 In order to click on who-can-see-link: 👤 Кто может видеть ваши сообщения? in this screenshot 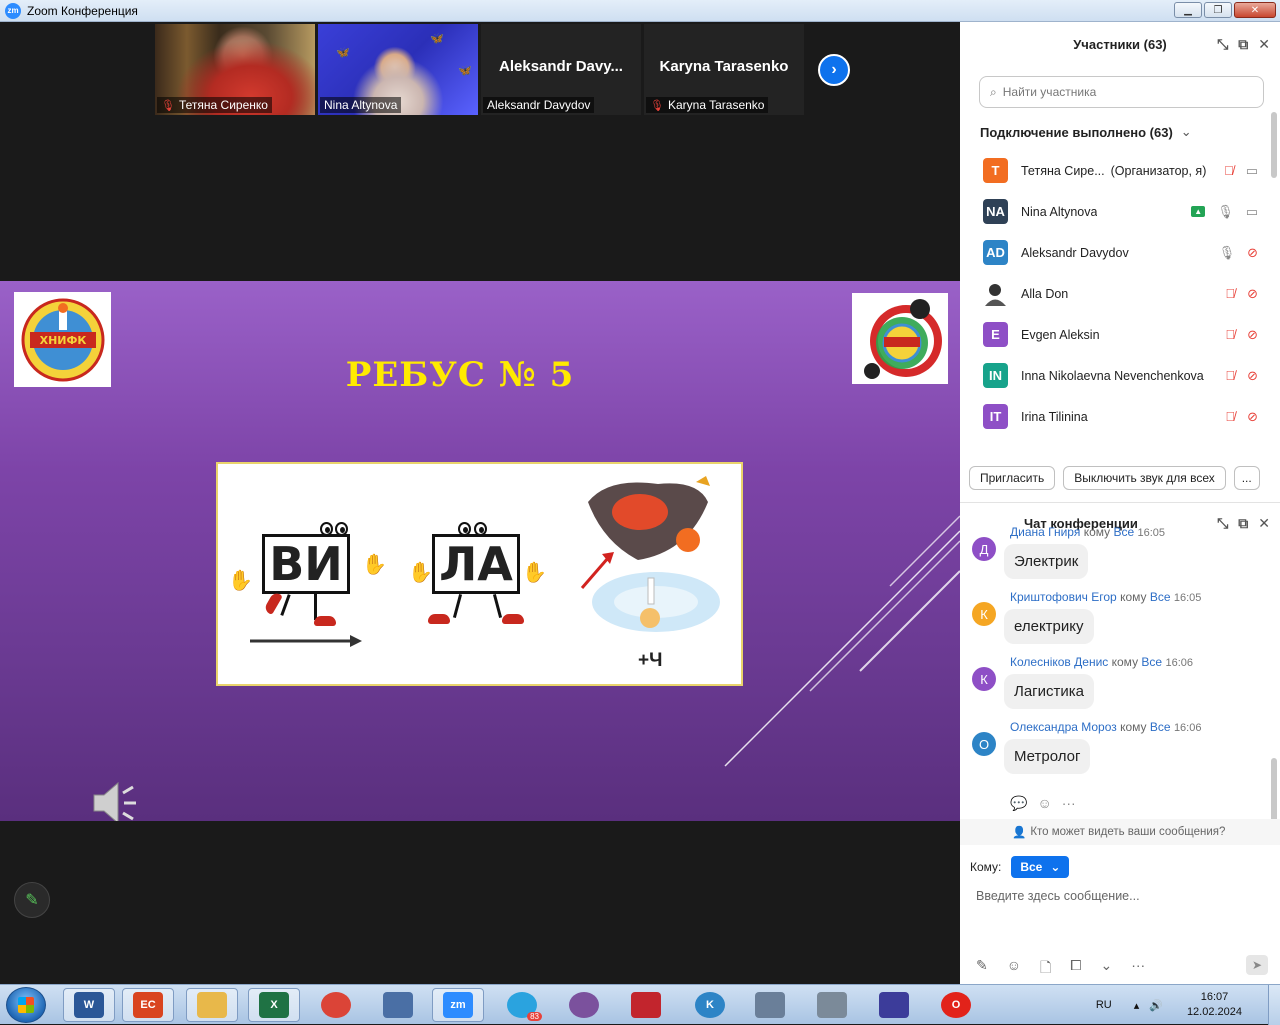, I will do `click(1120, 832)`.